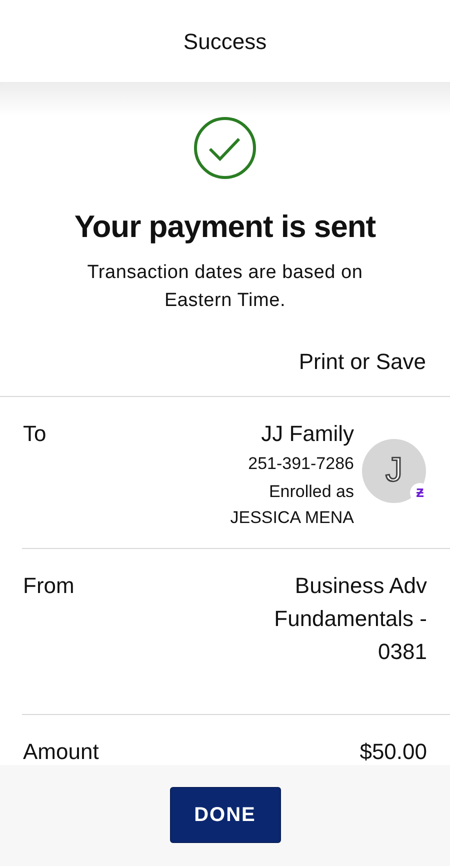 Image resolution: width=450 pixels, height=866 pixels. I want to click on status-note: Transaction dates are based on Eastern Time., so click(225, 286).